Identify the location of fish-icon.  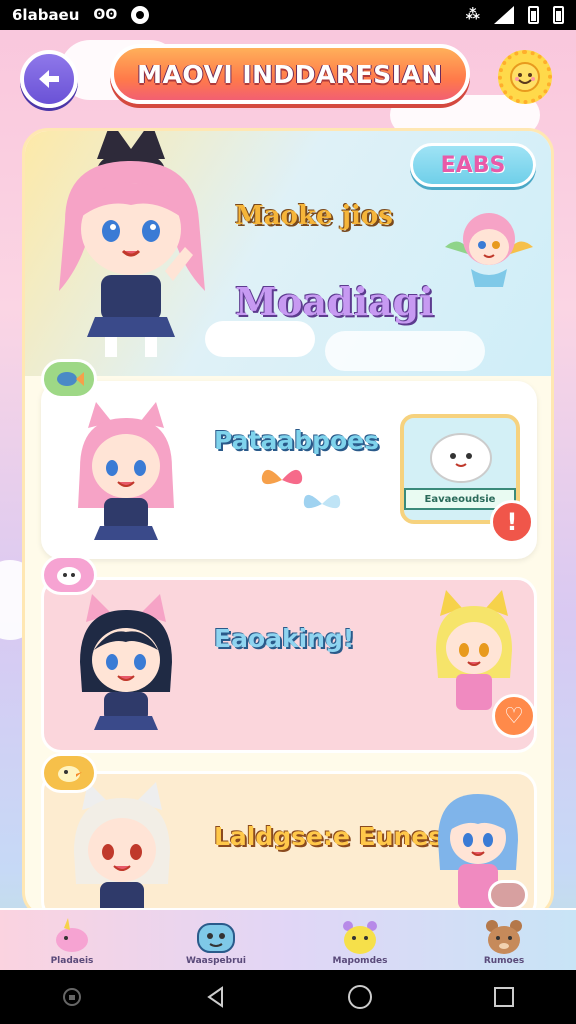
(70, 379).